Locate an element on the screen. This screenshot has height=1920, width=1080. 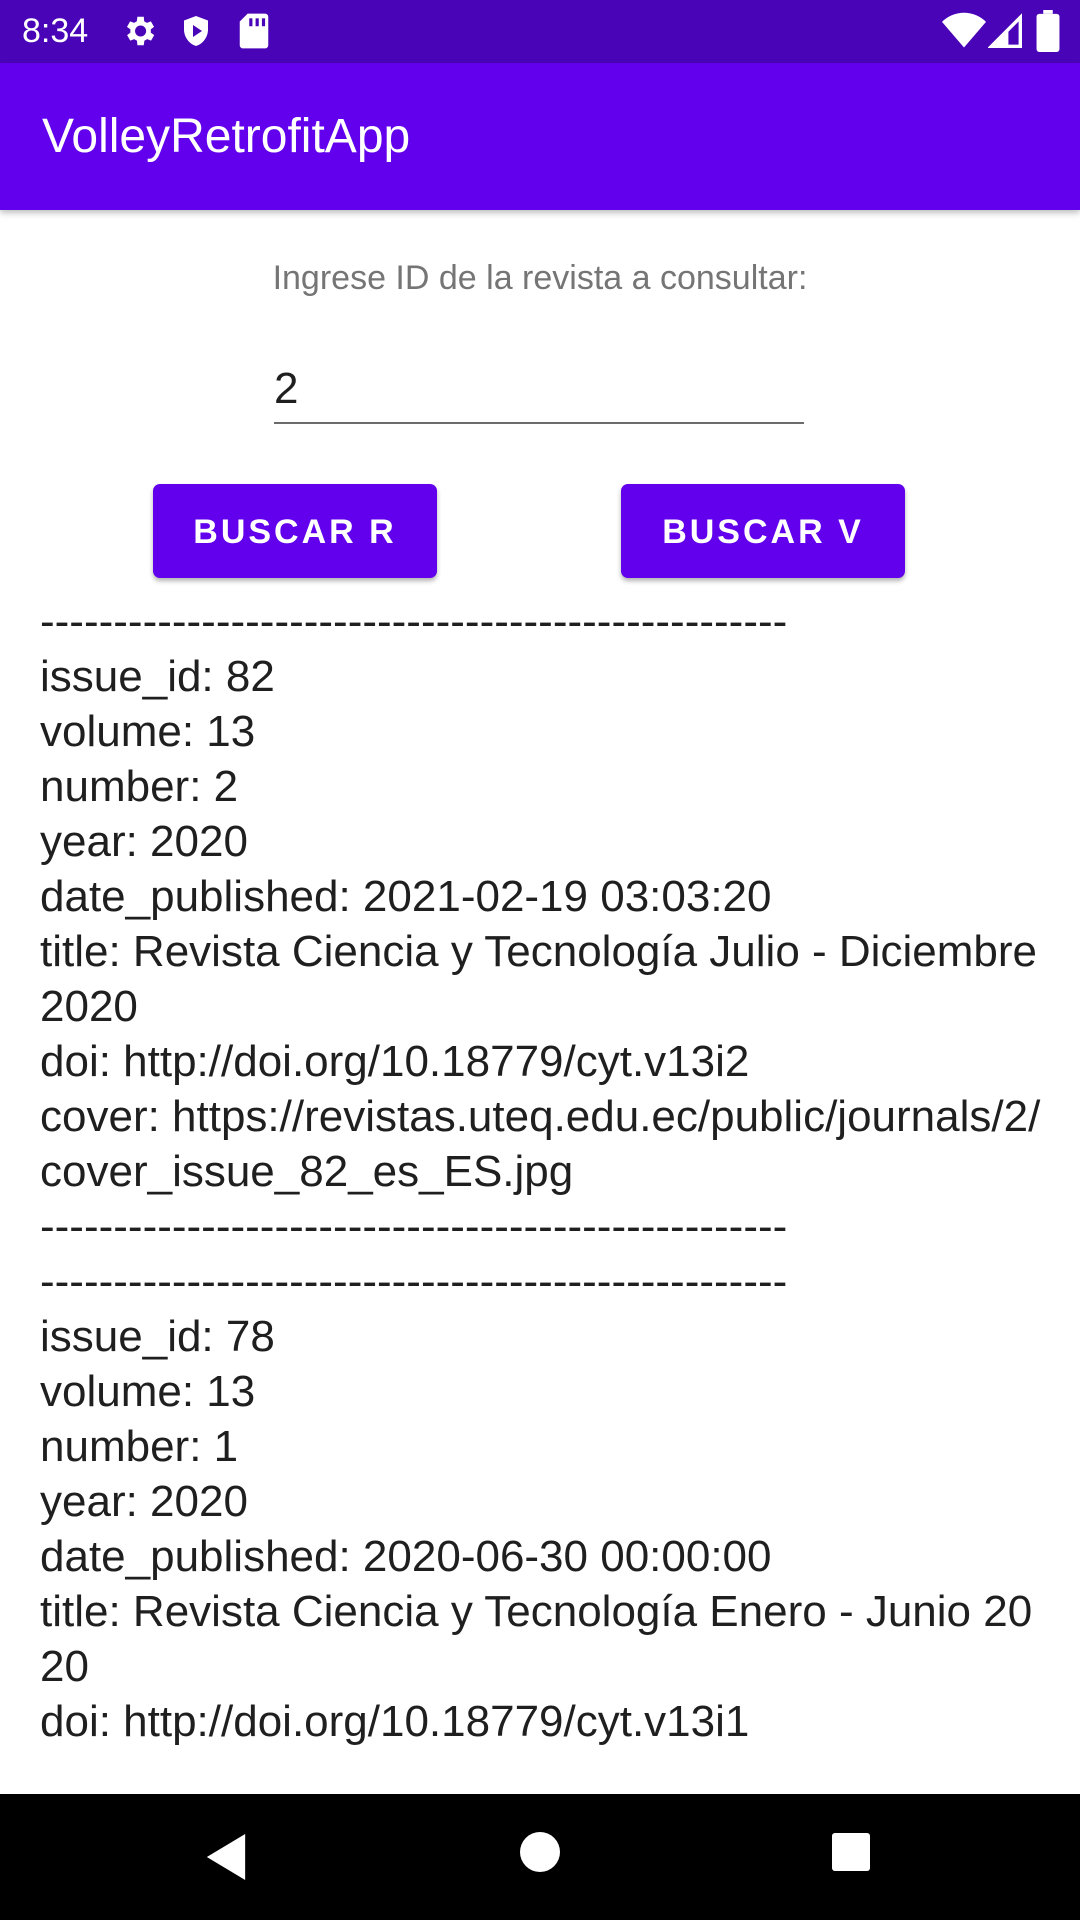
status-bar: 8:34 is located at coordinates (540, 31).